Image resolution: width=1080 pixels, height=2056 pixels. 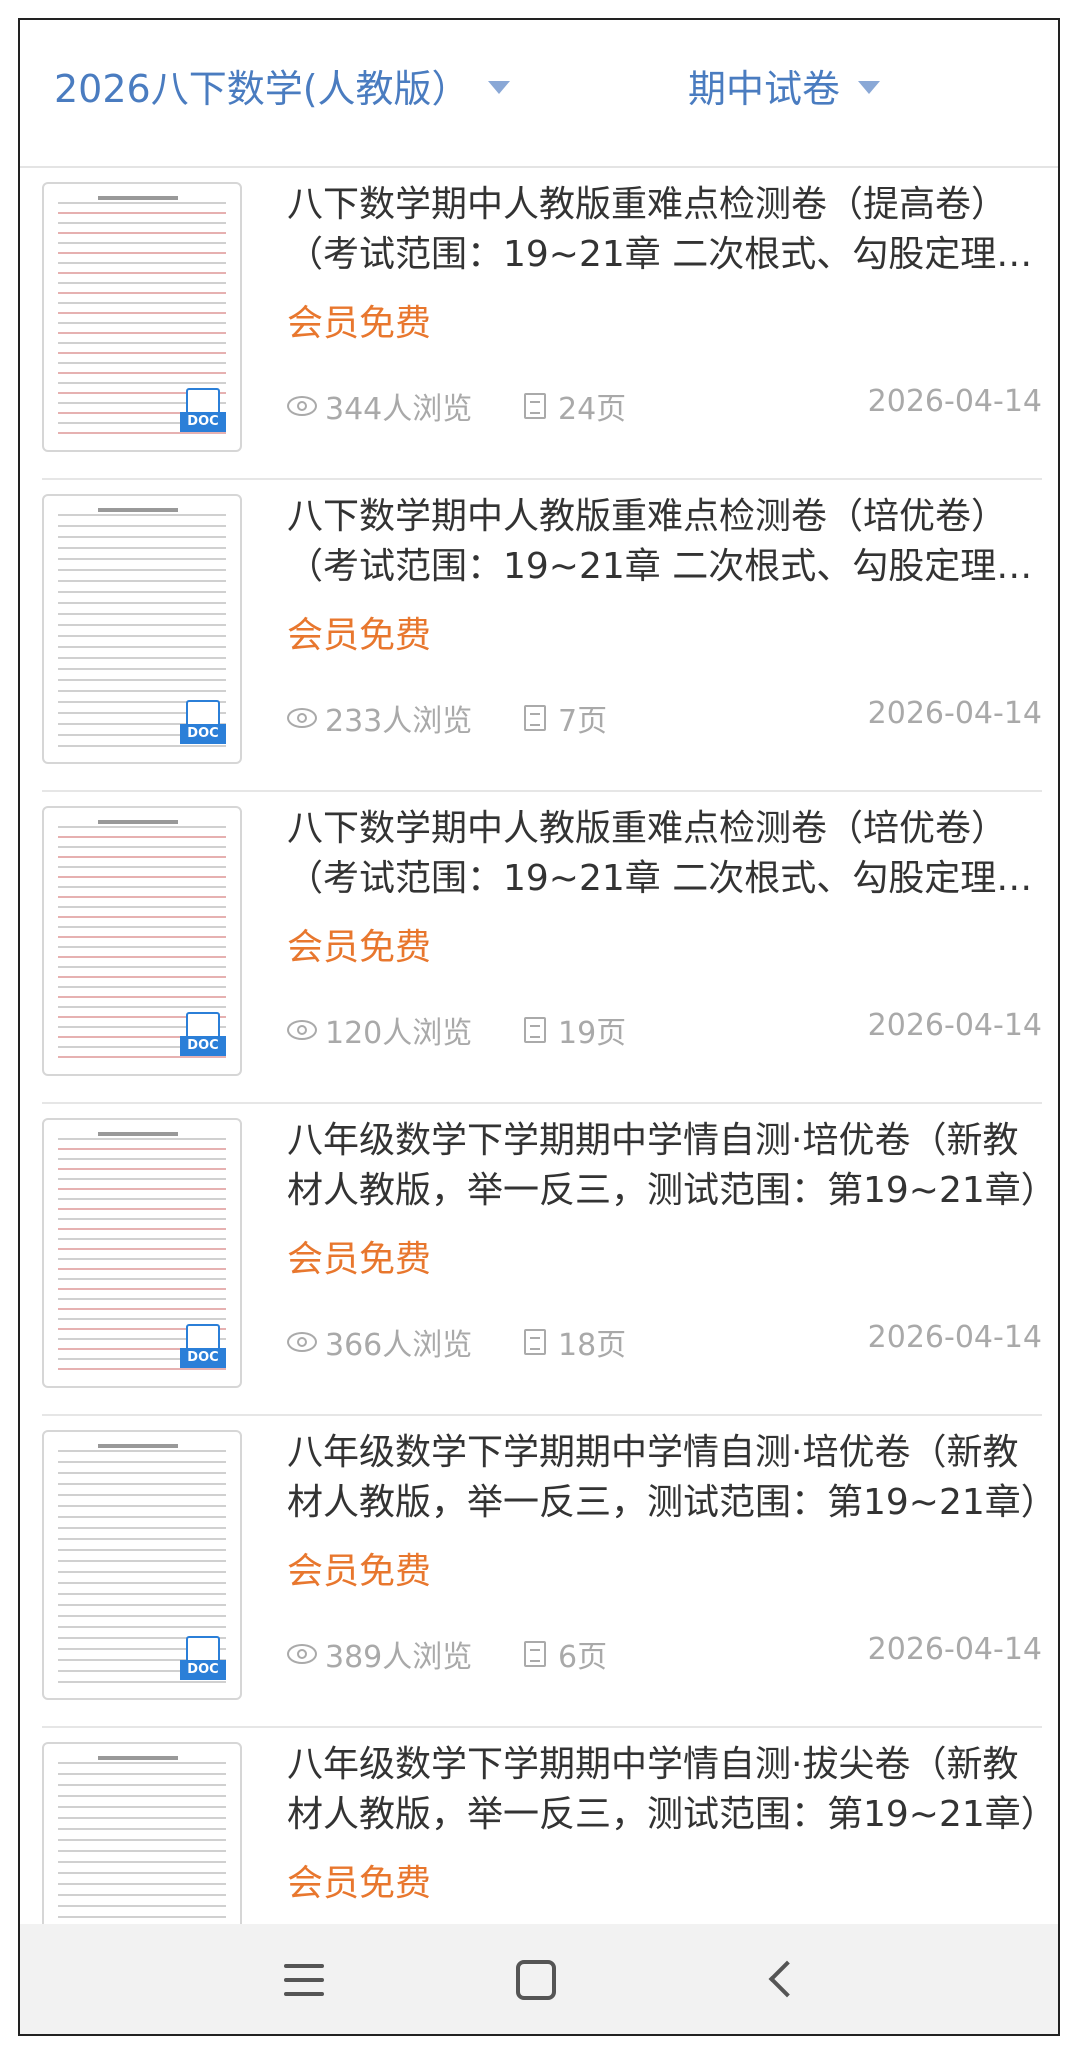 I want to click on system-navigation-bar, so click(x=539, y=1979).